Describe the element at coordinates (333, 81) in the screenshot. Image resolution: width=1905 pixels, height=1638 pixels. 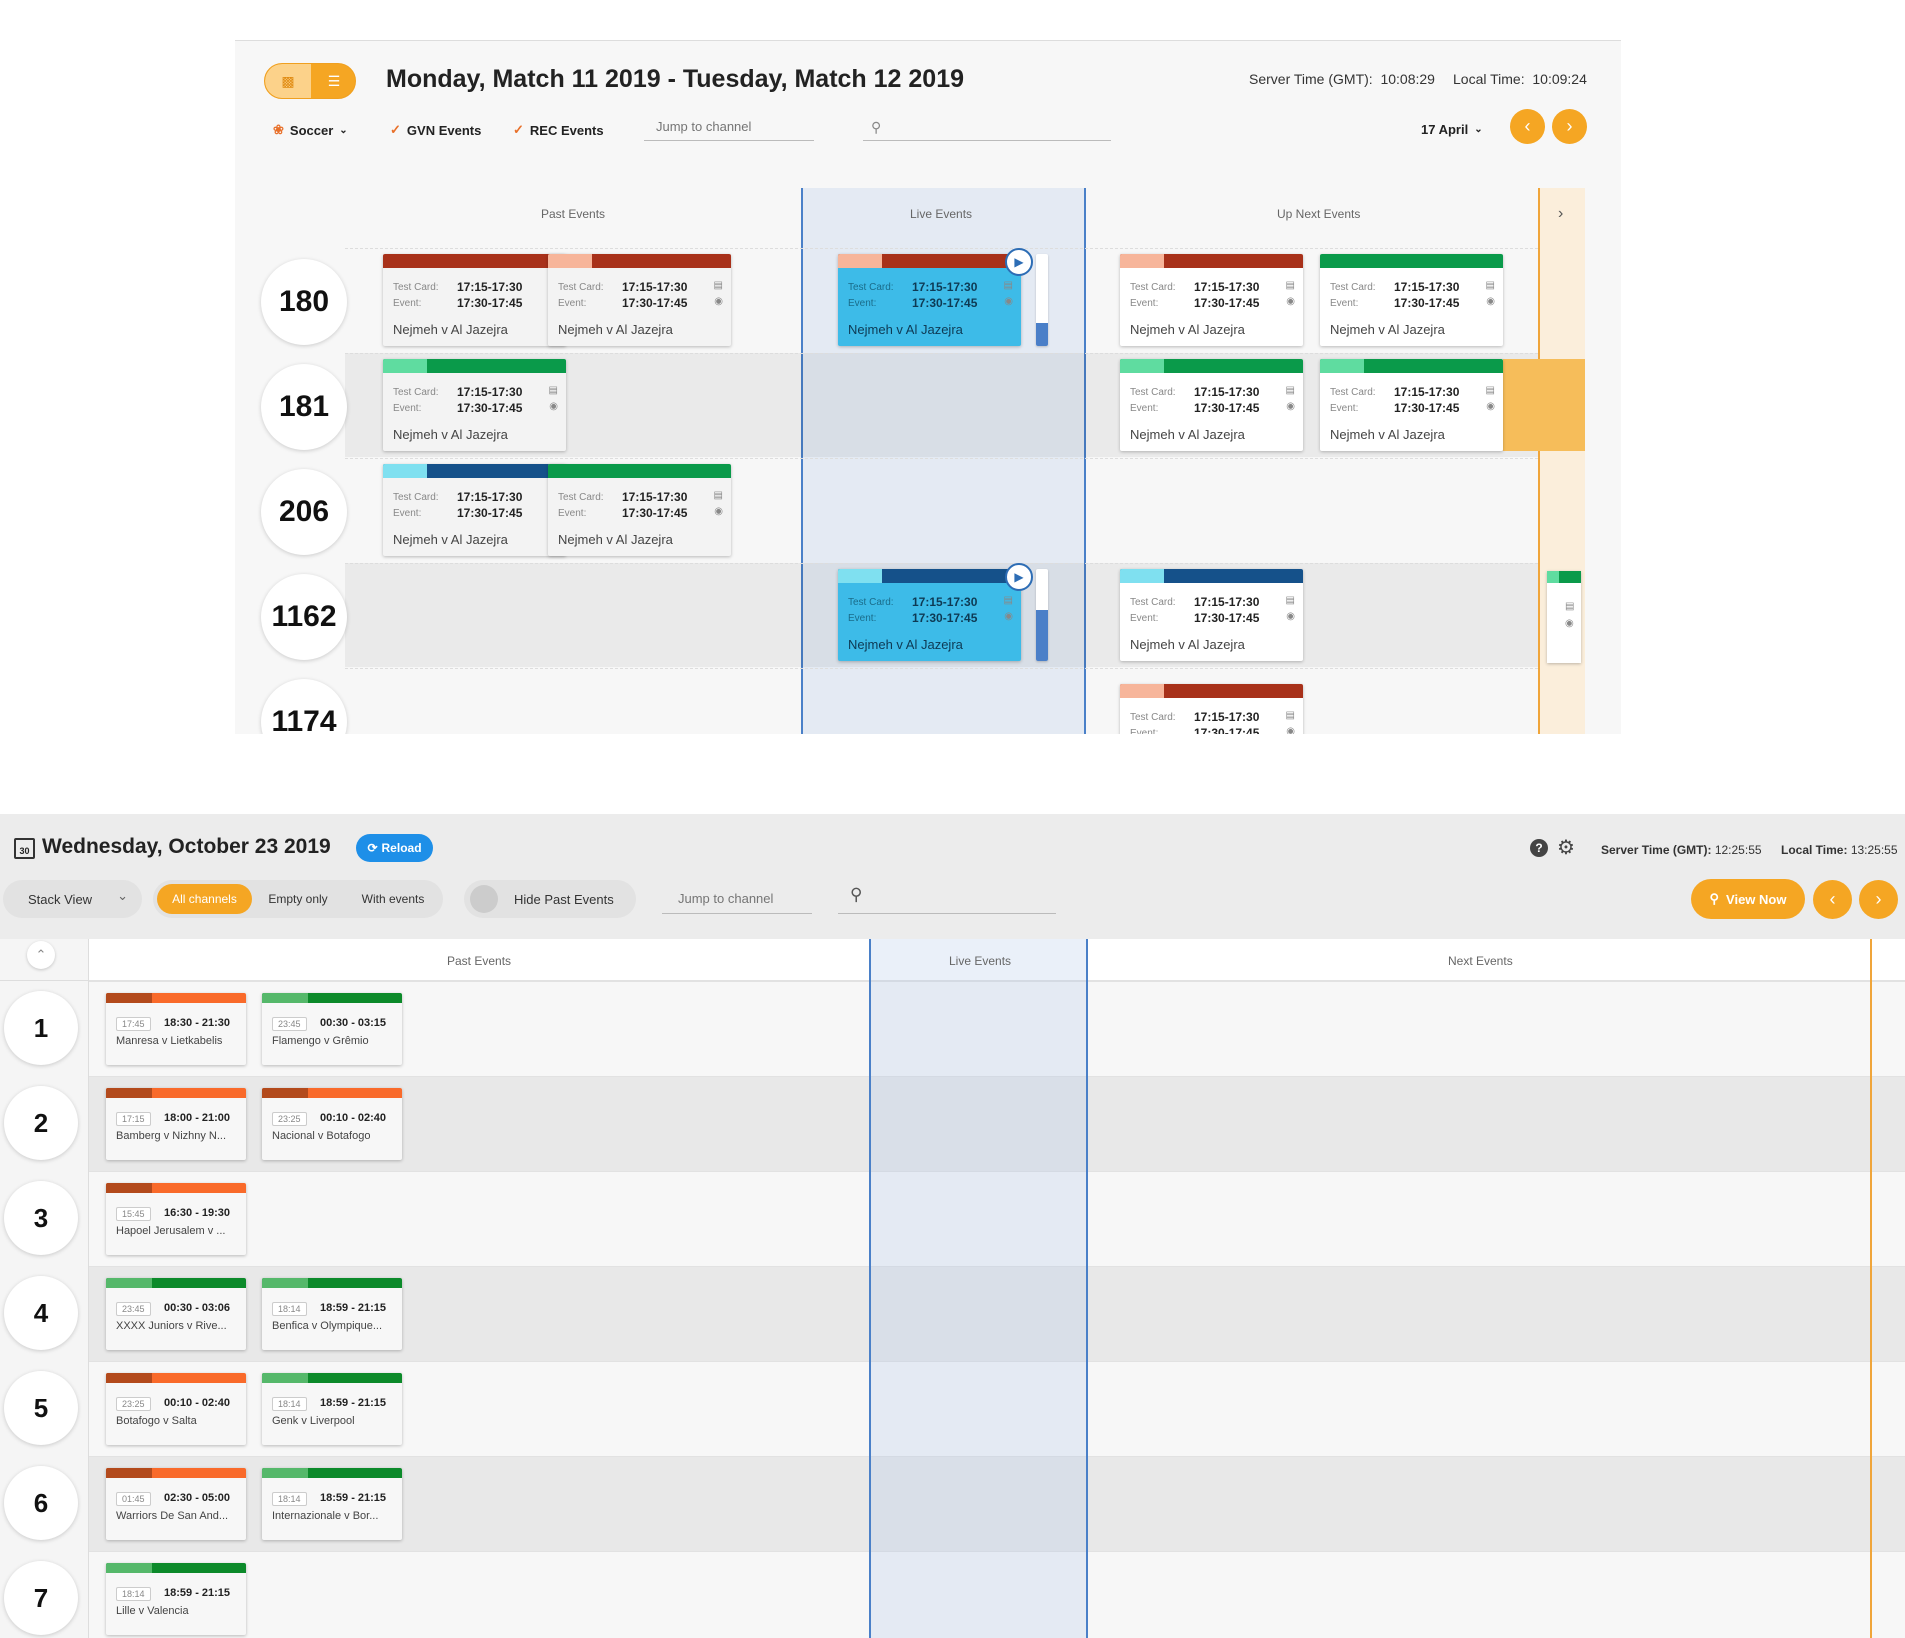
I see `list-view-icon: ☰` at that location.